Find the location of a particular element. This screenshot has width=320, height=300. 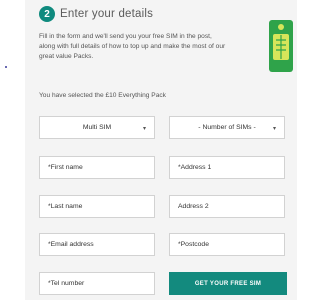

sim-count-value: - Number of SIMs - is located at coordinates (227, 127).